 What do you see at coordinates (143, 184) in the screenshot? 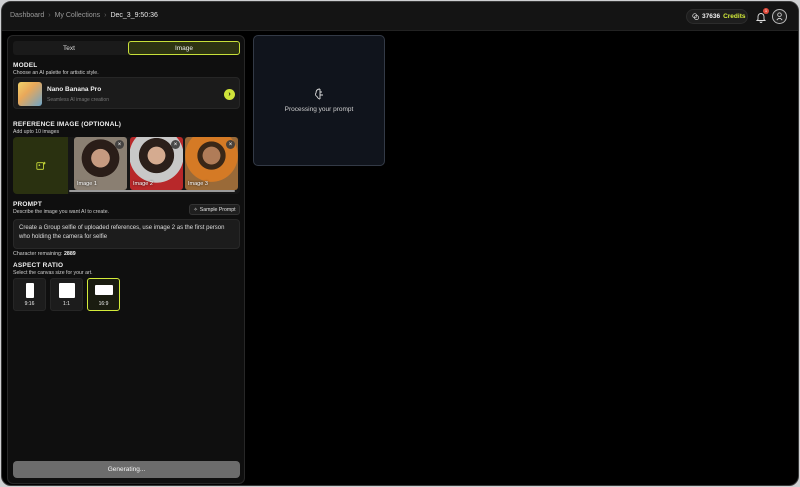
I see `reference-image-label: Image 2` at bounding box center [143, 184].